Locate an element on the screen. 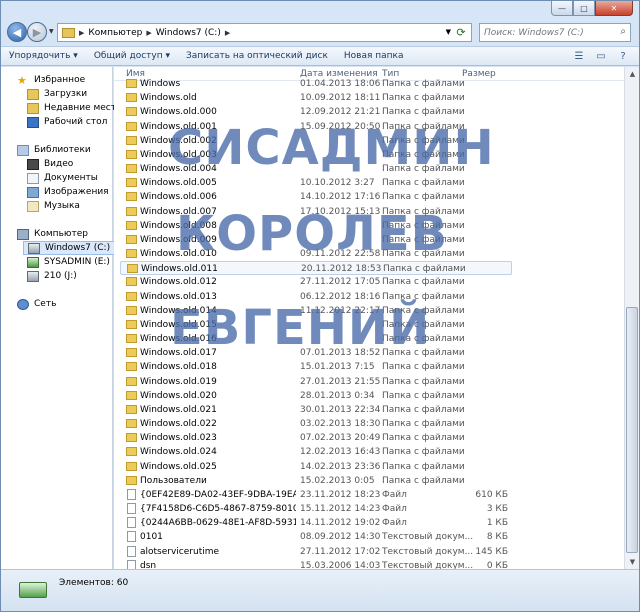 The height and width of the screenshot is (612, 640). folder-row: Windows.old.004 Папка с файлами is located at coordinates (316, 169).